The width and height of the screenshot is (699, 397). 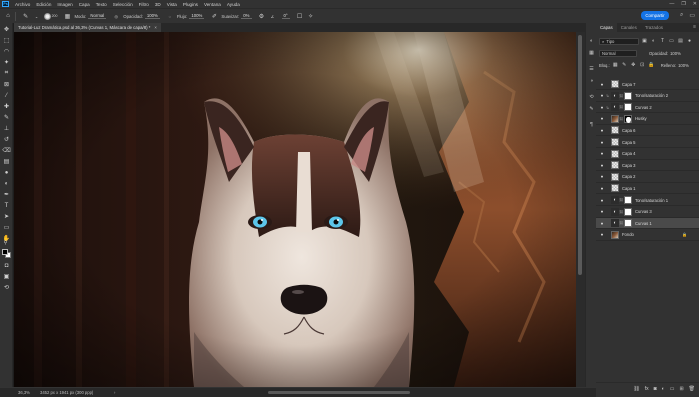 I want to click on filter-smart-icon: ▤, so click(x=680, y=41).